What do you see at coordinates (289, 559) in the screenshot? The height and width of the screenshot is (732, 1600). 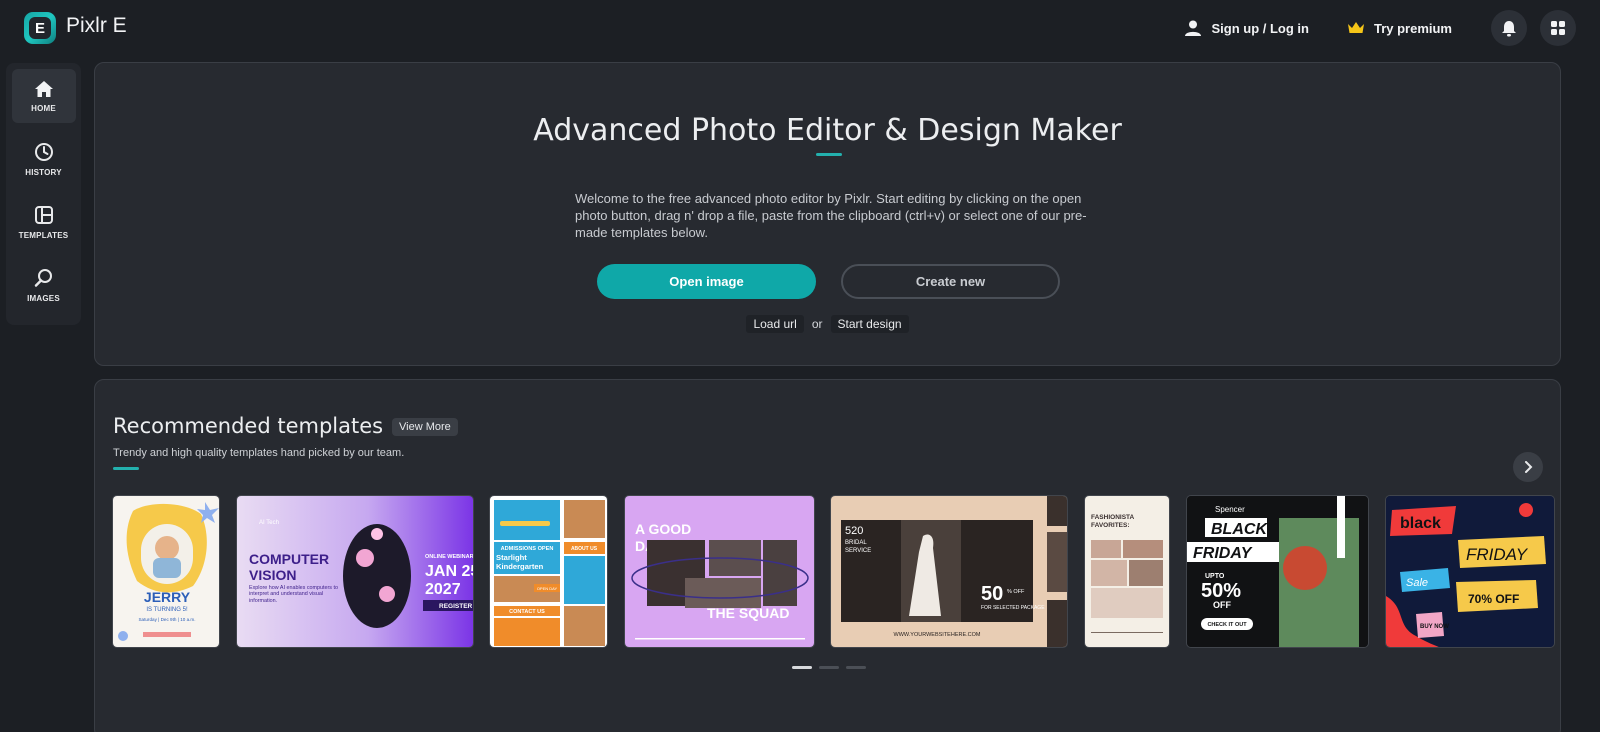 I see `card-text: COMPUTER` at bounding box center [289, 559].